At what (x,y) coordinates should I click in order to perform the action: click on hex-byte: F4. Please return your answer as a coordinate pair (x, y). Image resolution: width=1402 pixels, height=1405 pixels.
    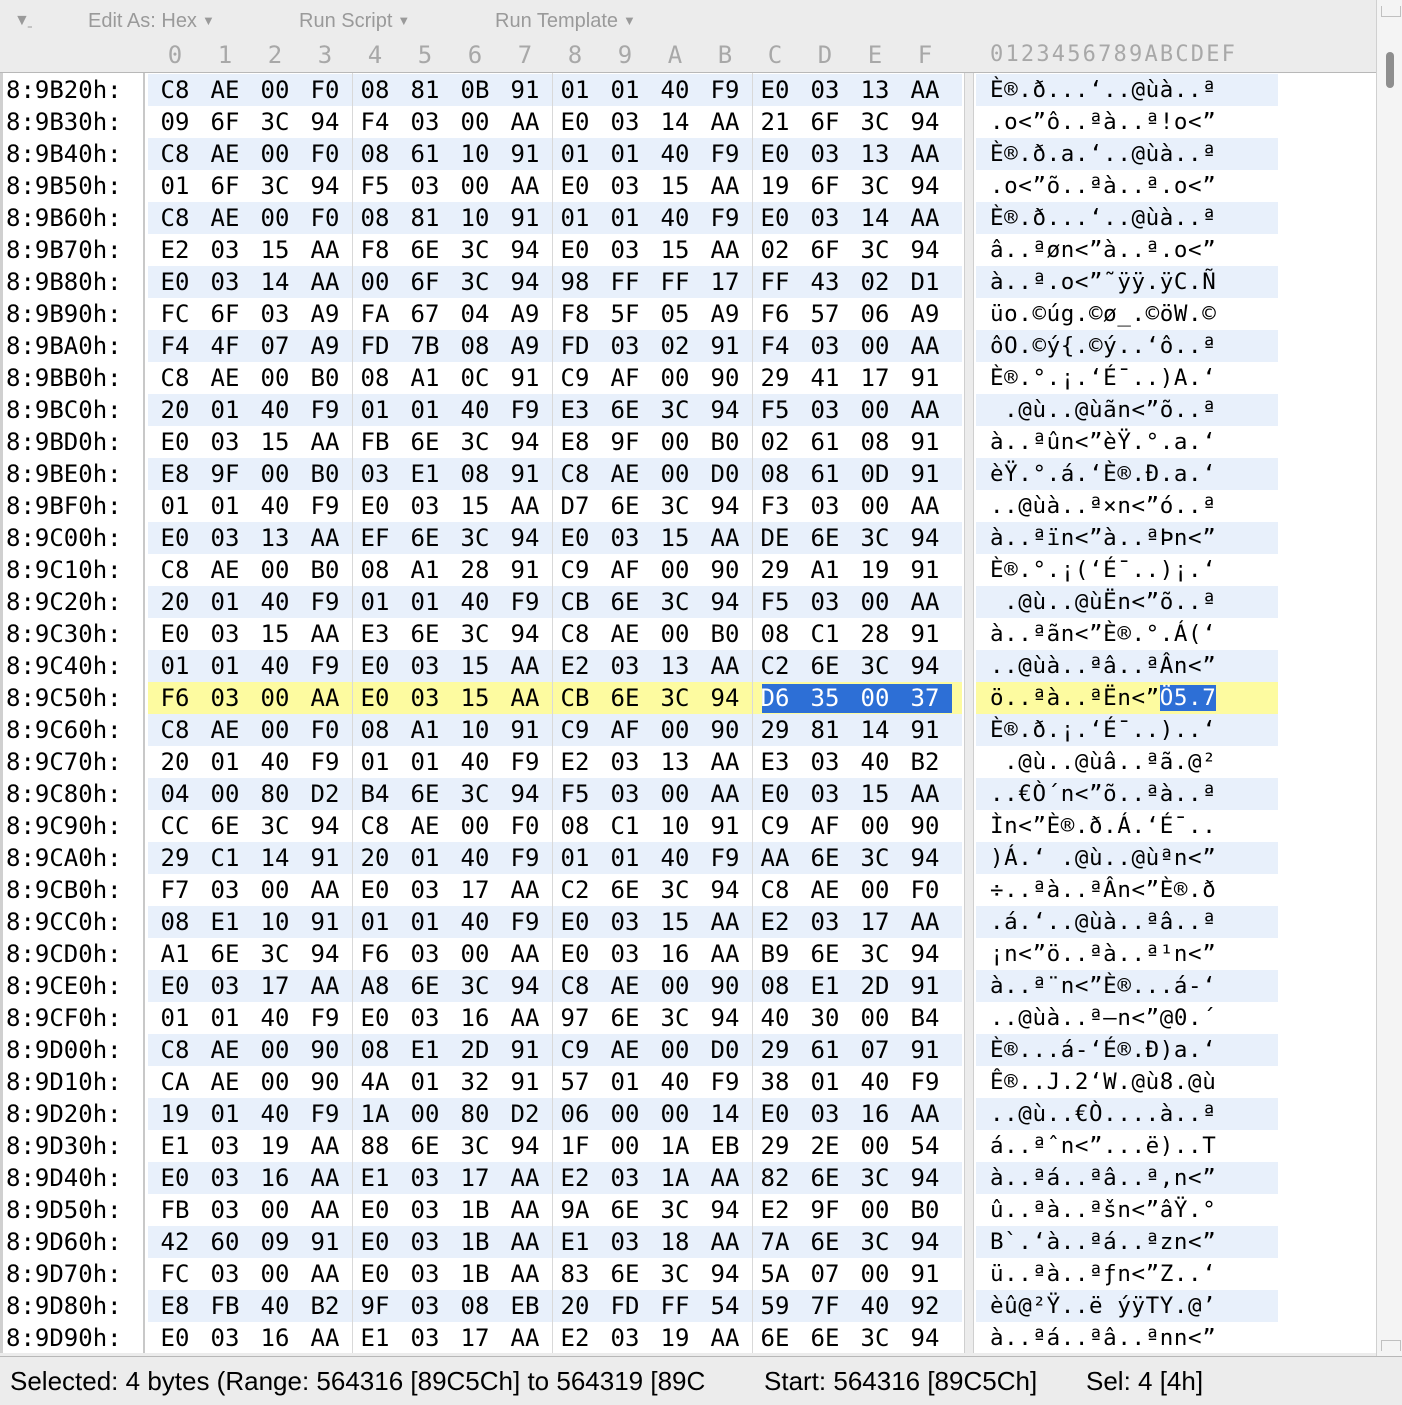
    Looking at the image, I should click on (375, 122).